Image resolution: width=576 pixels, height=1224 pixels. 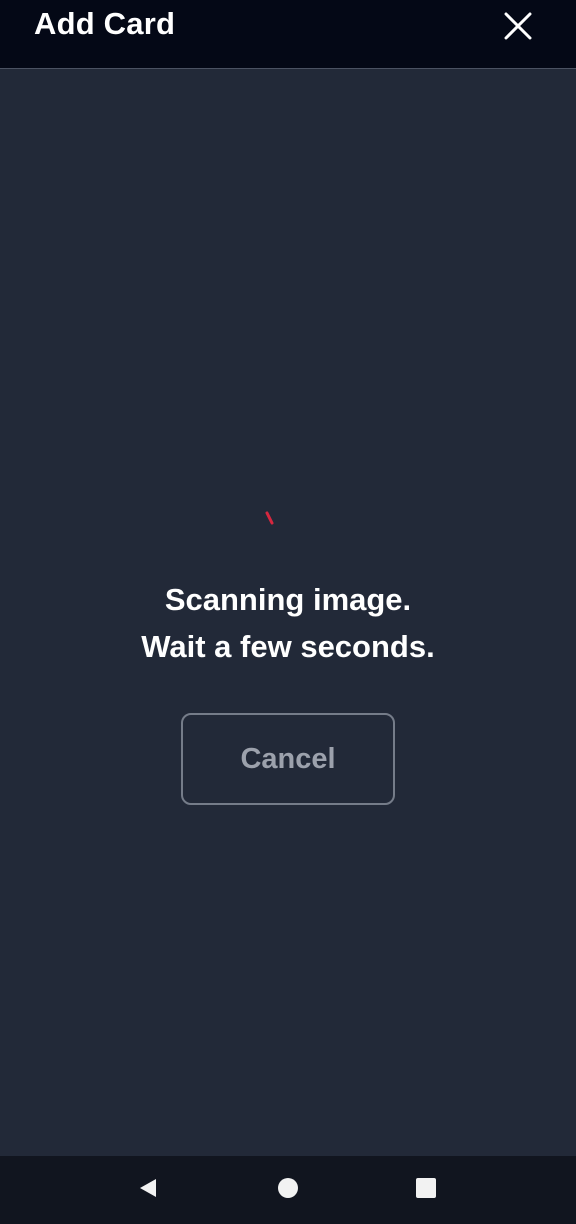 I want to click on back-button, so click(x=148, y=1190).